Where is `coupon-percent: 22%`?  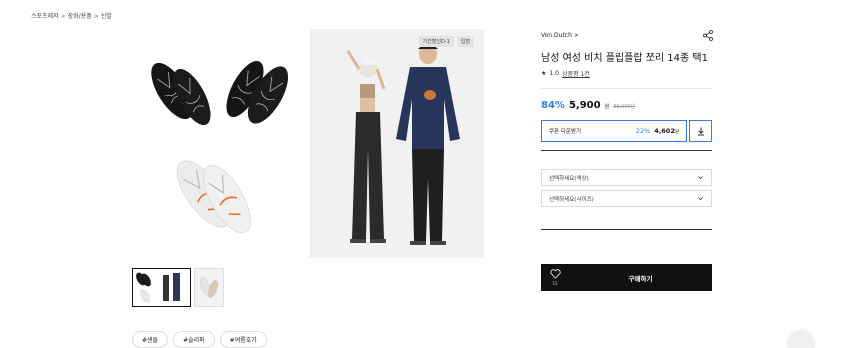 coupon-percent: 22% is located at coordinates (643, 131).